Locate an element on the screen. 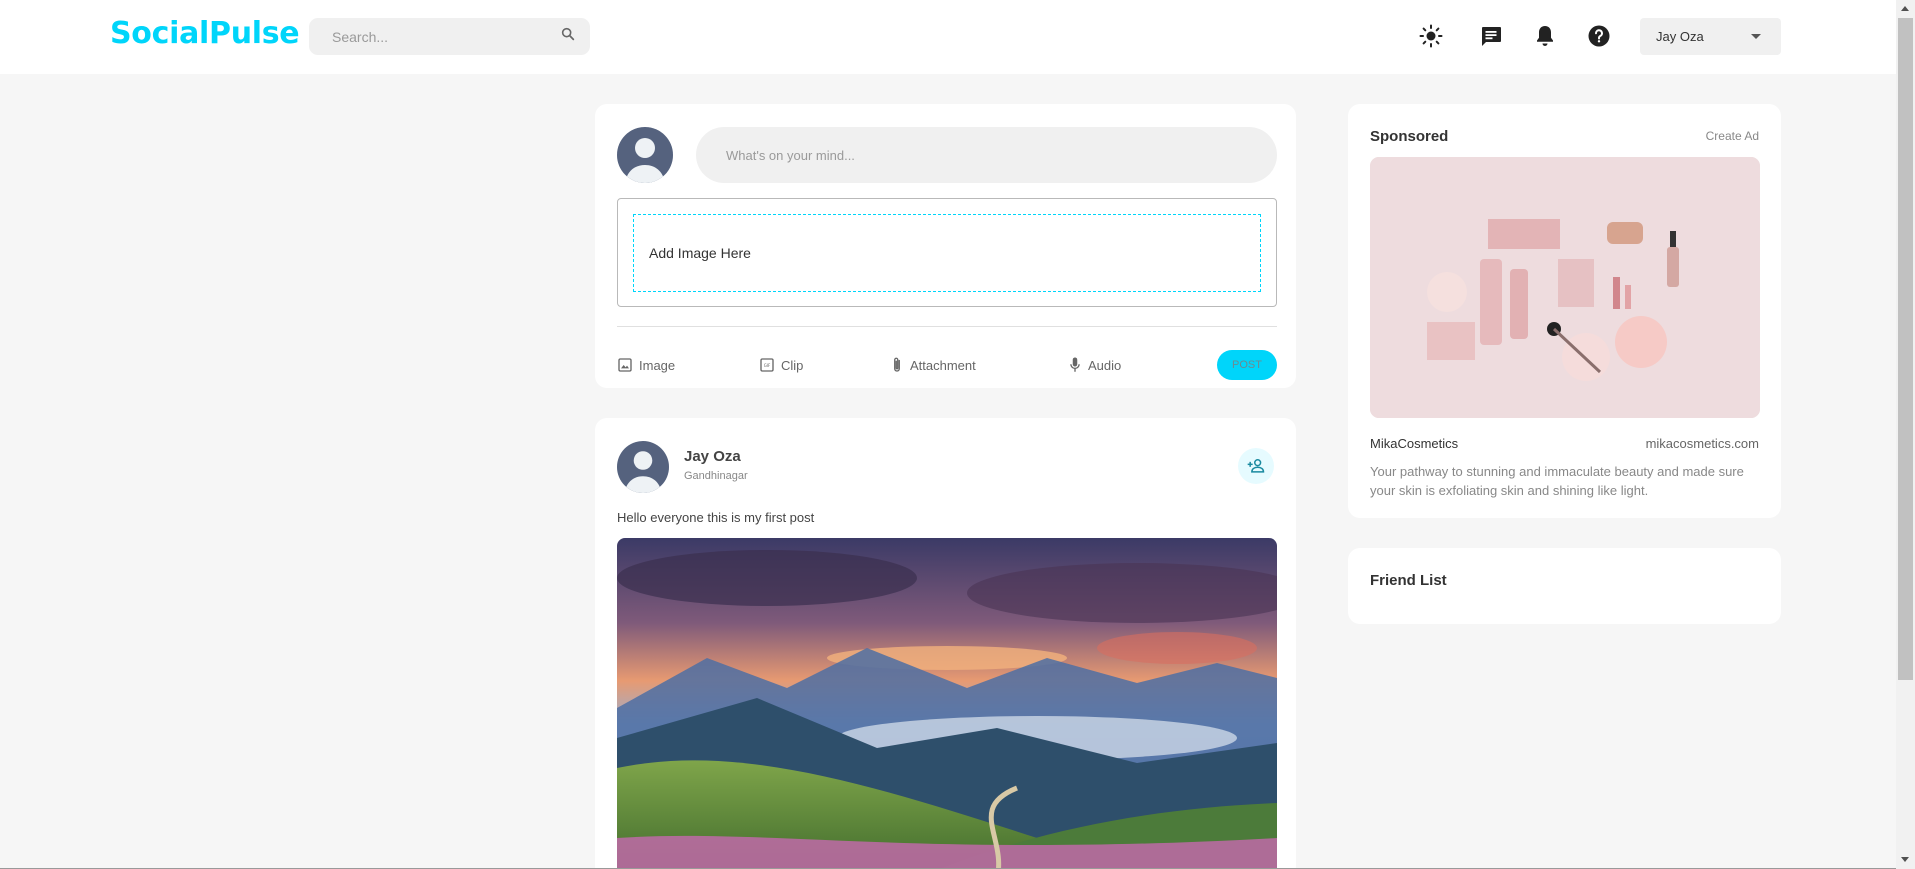 The width and height of the screenshot is (1915, 869). gif-icon: GIF is located at coordinates (767, 365).